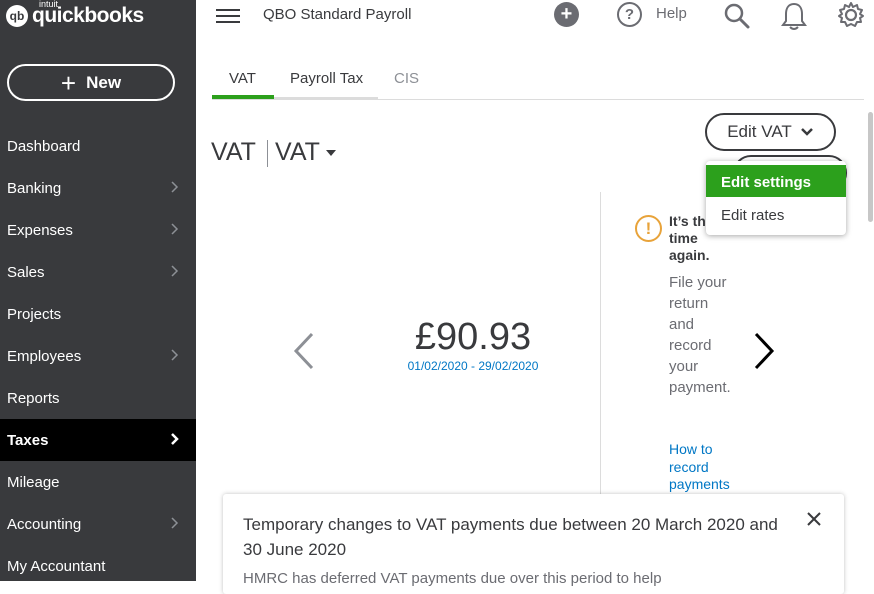 This screenshot has width=874, height=594. What do you see at coordinates (473, 337) in the screenshot?
I see `vat-amount: £90.93` at bounding box center [473, 337].